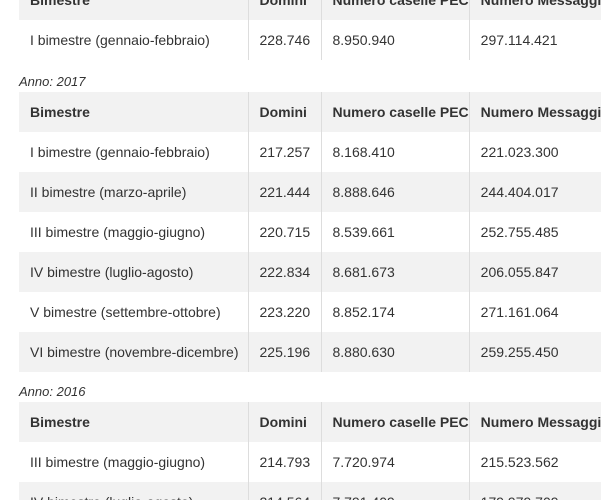 This screenshot has height=500, width=609. Describe the element at coordinates (134, 352) in the screenshot. I see `cell-bimestre: VI bimestre (novembre-dicembre)` at that location.